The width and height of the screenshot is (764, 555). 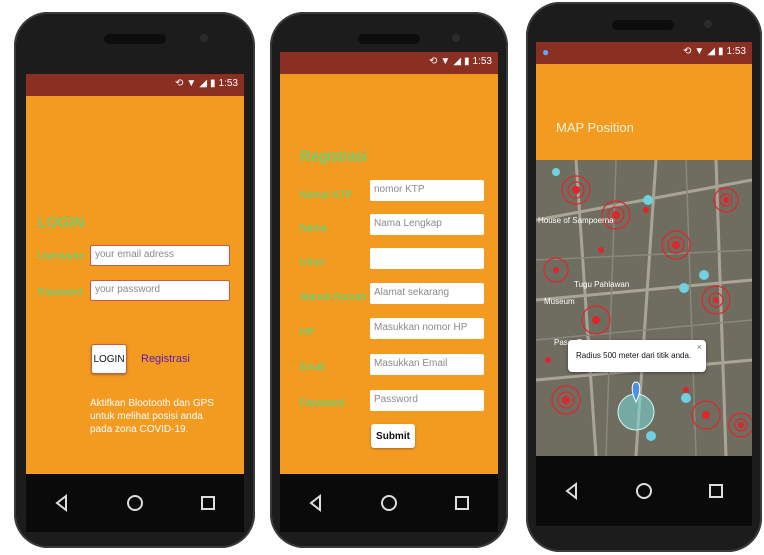 I want to click on alamat-input: Alamat sekarang, so click(x=427, y=293).